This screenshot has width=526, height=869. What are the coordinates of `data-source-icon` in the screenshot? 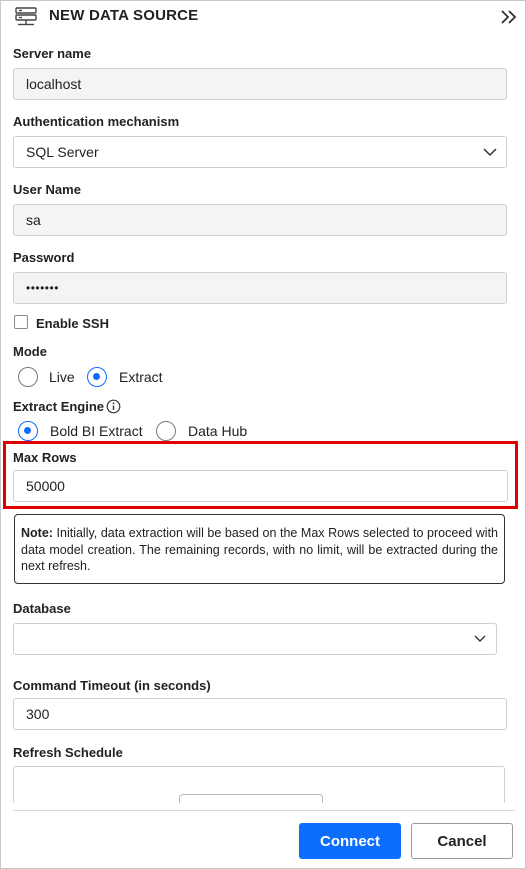 It's located at (26, 16).